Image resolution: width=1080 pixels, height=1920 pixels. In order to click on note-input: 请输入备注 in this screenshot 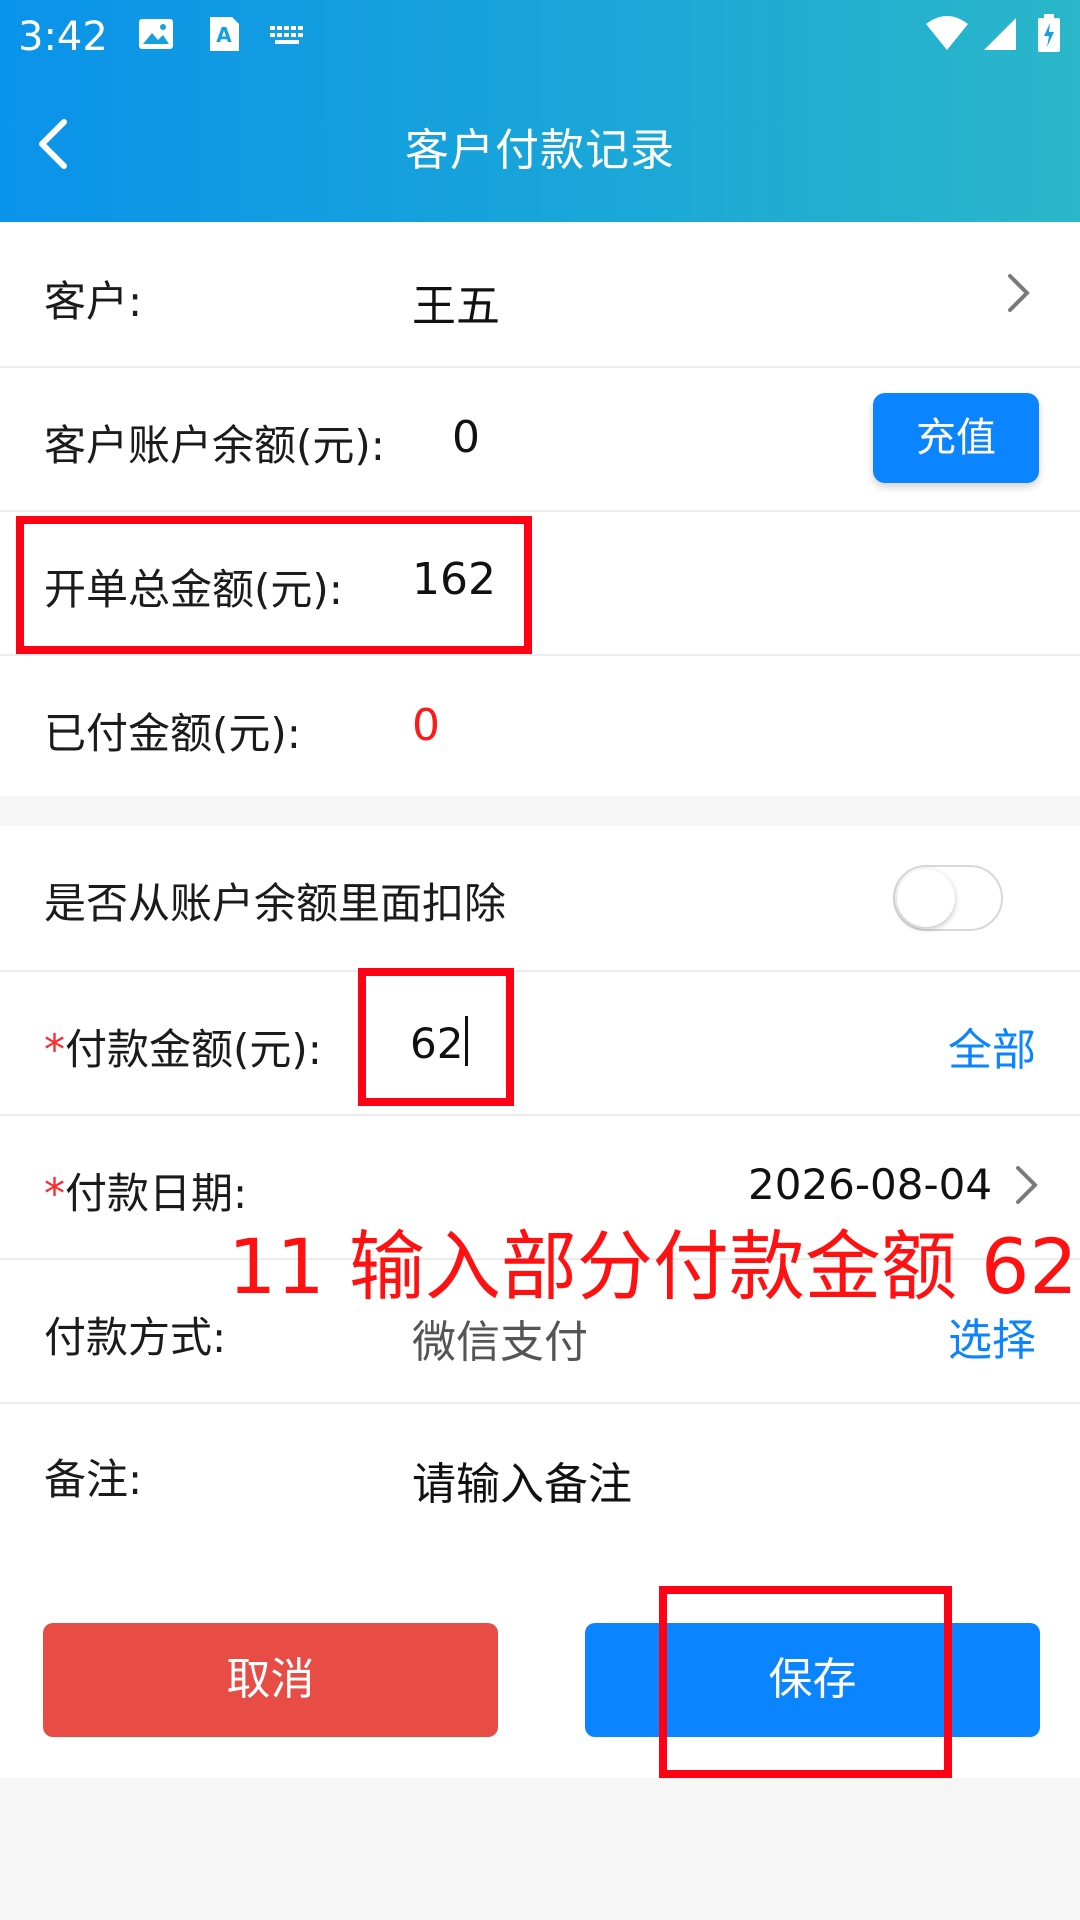, I will do `click(522, 1480)`.